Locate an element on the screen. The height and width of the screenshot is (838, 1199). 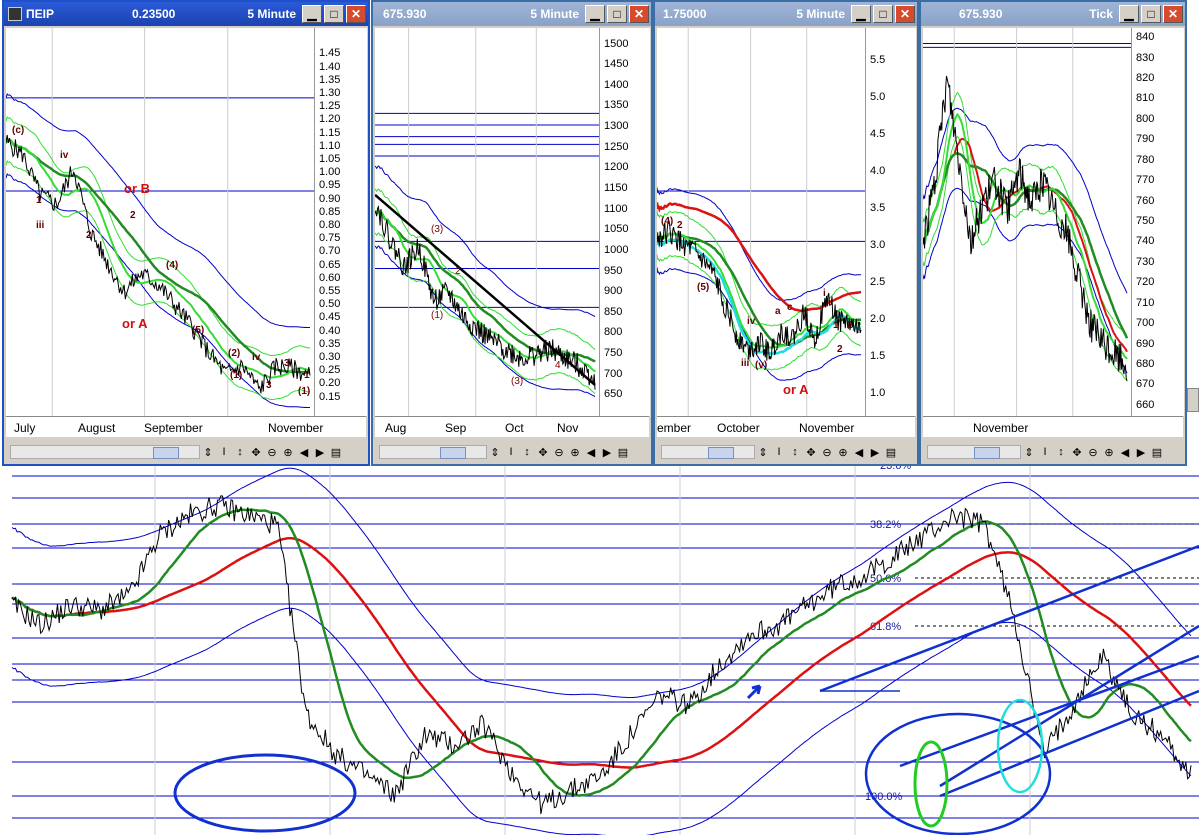
price-plot is located at coordinates (1027, 222).